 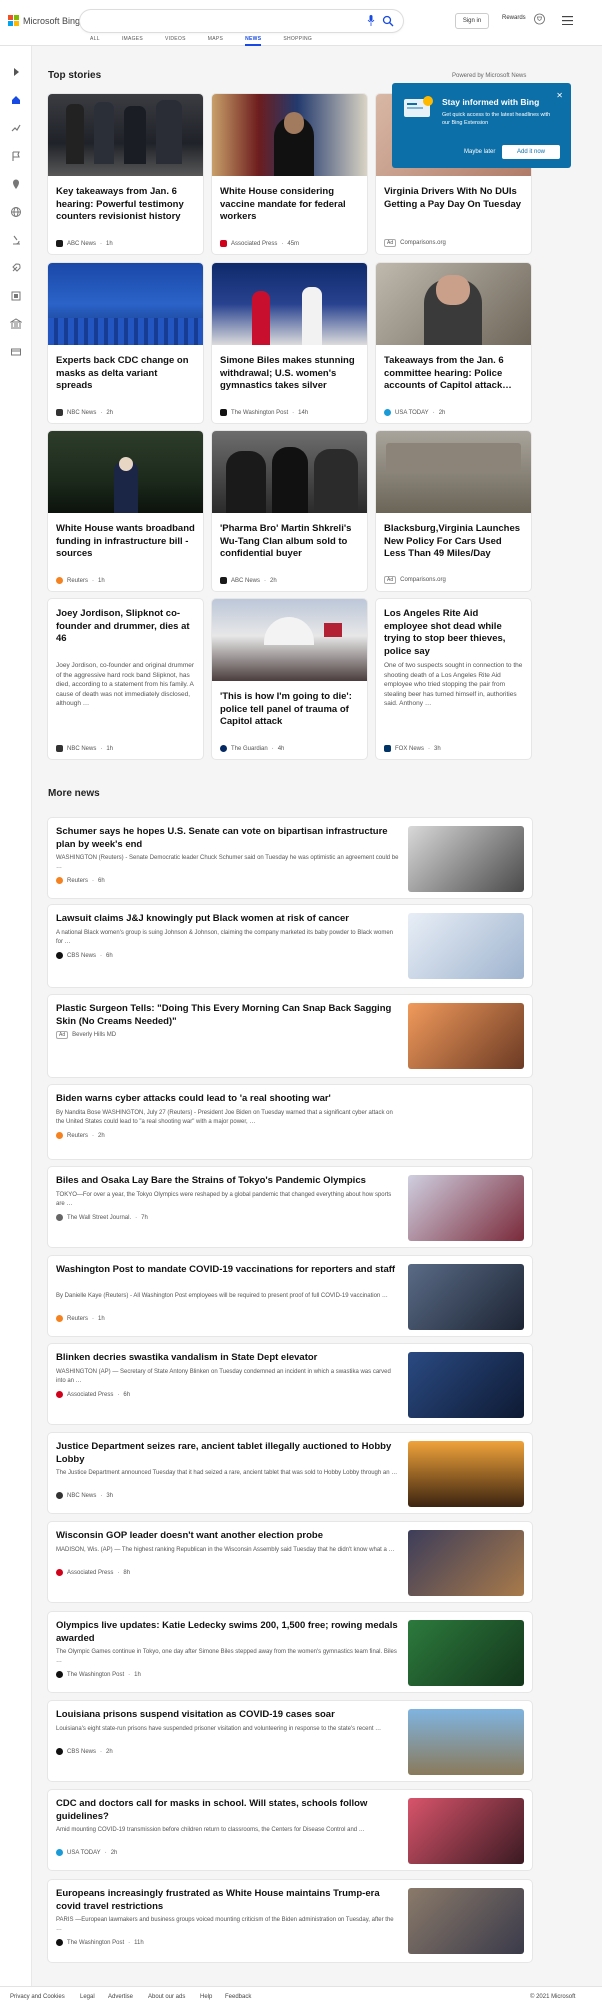 What do you see at coordinates (559, 95) in the screenshot?
I see `close-icon: ✕` at bounding box center [559, 95].